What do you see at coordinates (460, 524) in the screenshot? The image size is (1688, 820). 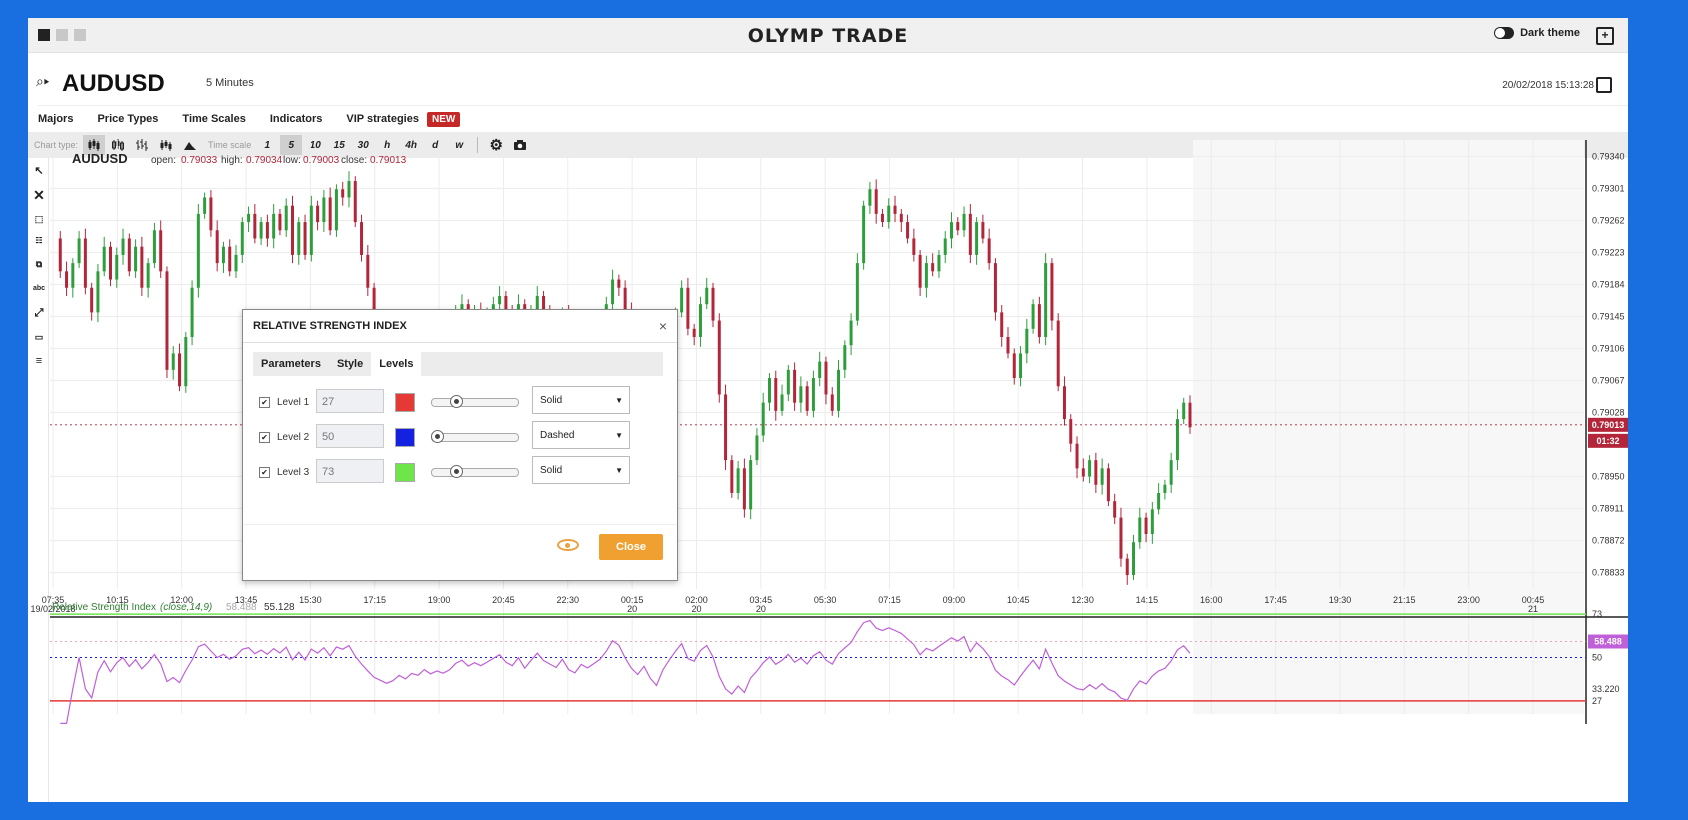 I see `dialog-footer-divider` at bounding box center [460, 524].